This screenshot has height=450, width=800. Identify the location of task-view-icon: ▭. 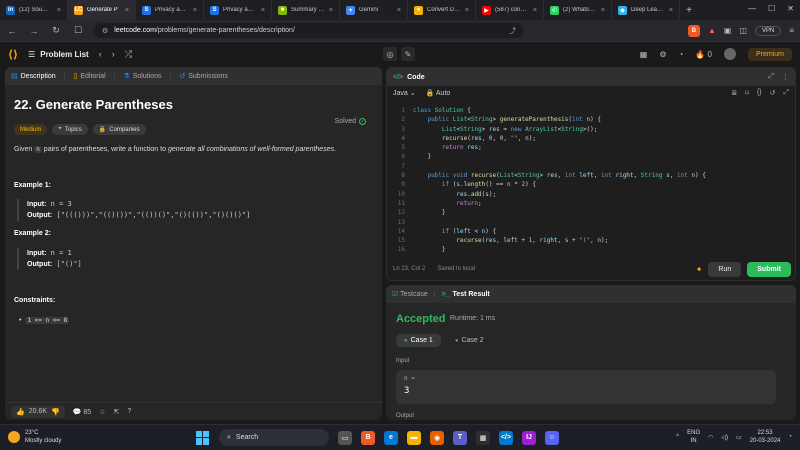
(345, 437).